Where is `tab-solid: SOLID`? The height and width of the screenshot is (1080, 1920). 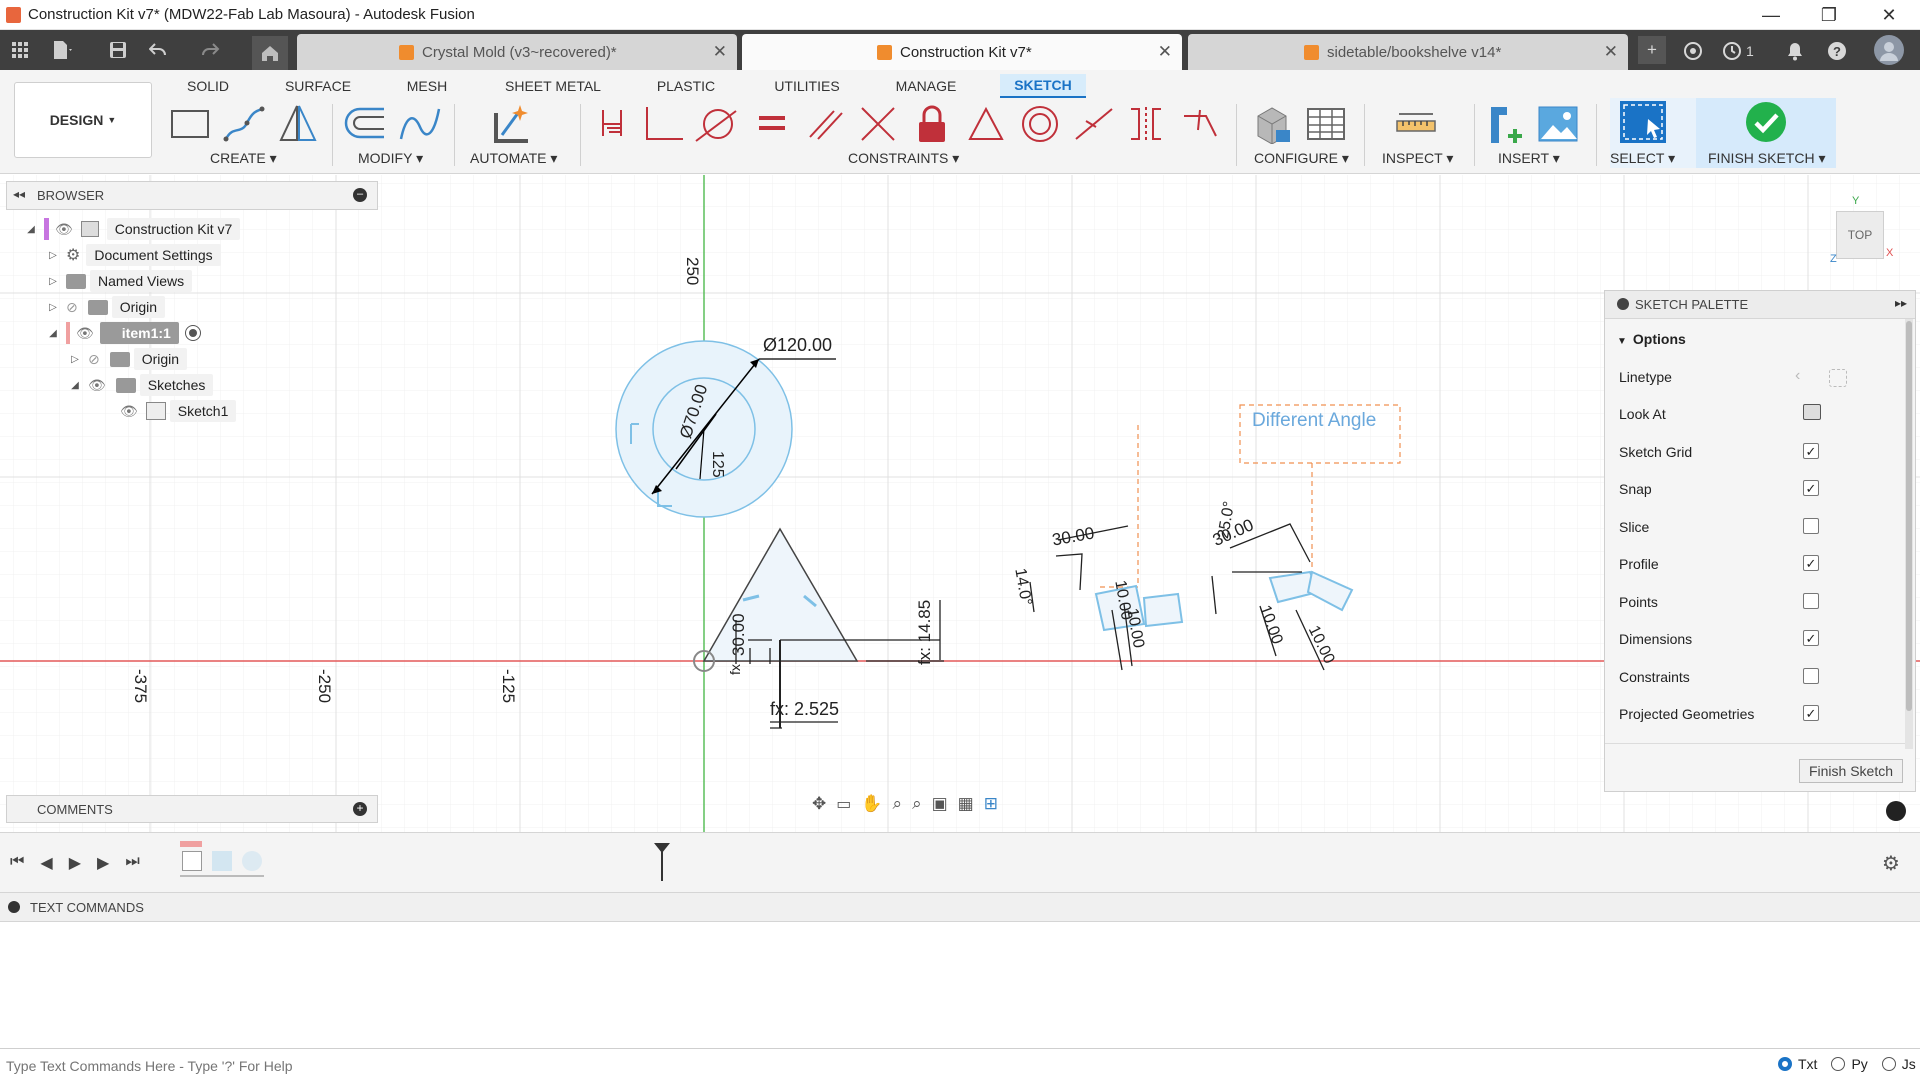
tab-solid: SOLID is located at coordinates (208, 86).